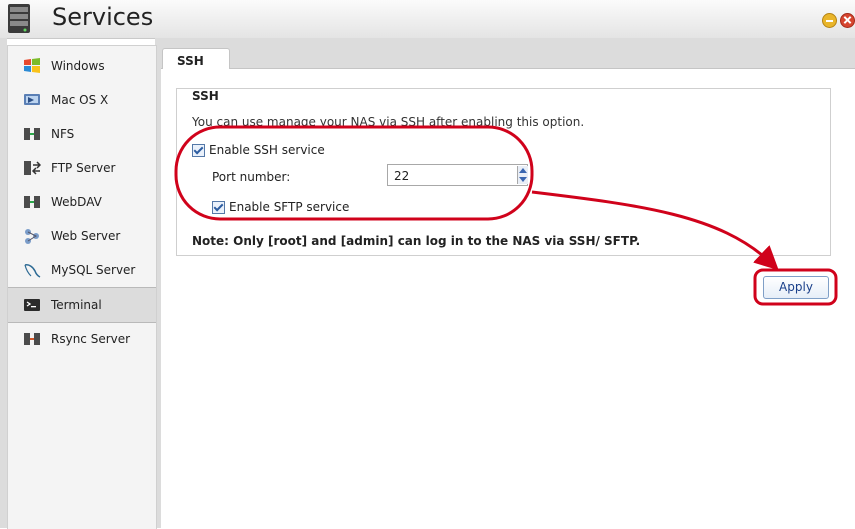  Describe the element at coordinates (32, 202) in the screenshot. I see `webdav-icon` at that location.